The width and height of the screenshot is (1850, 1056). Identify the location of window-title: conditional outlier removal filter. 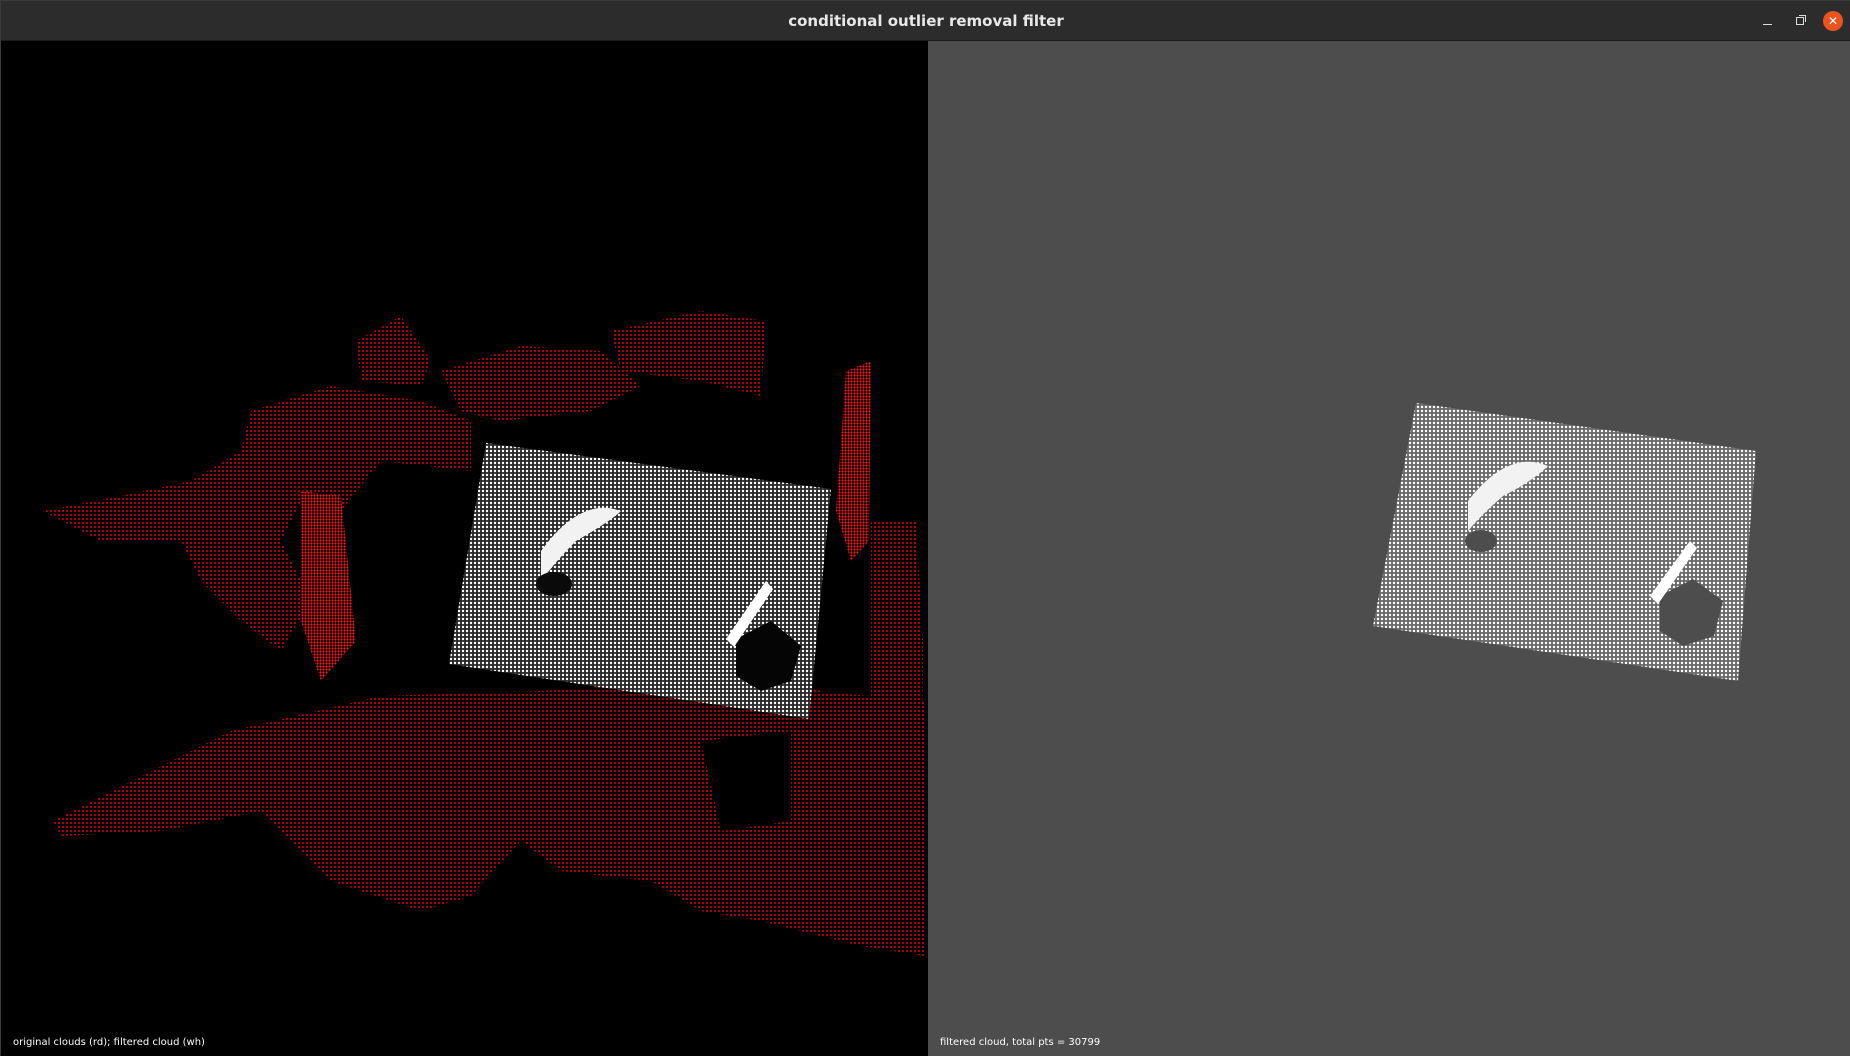
(926, 21).